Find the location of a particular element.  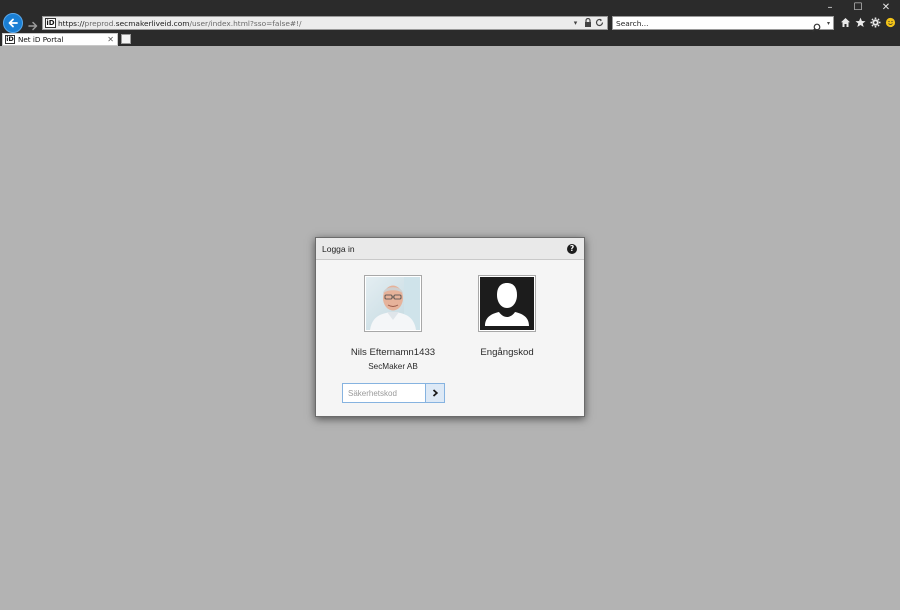

url-domain: secmakerliveid.com is located at coordinates (152, 23).